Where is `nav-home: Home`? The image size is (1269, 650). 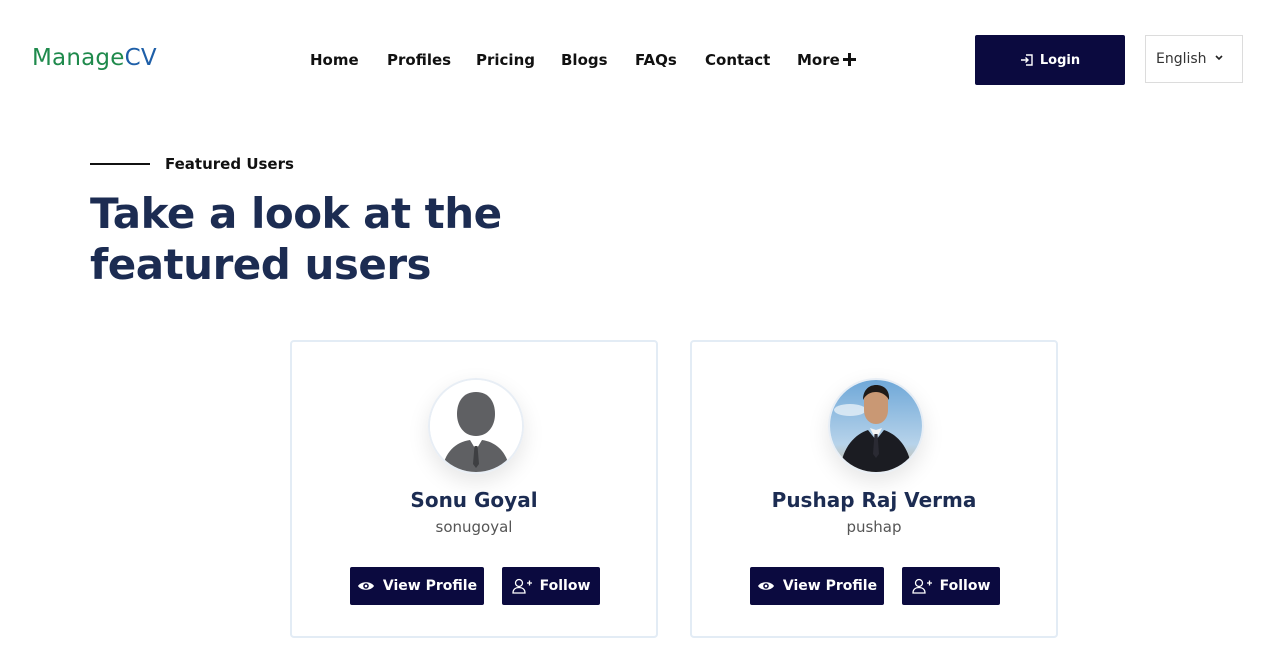
nav-home: Home is located at coordinates (334, 60).